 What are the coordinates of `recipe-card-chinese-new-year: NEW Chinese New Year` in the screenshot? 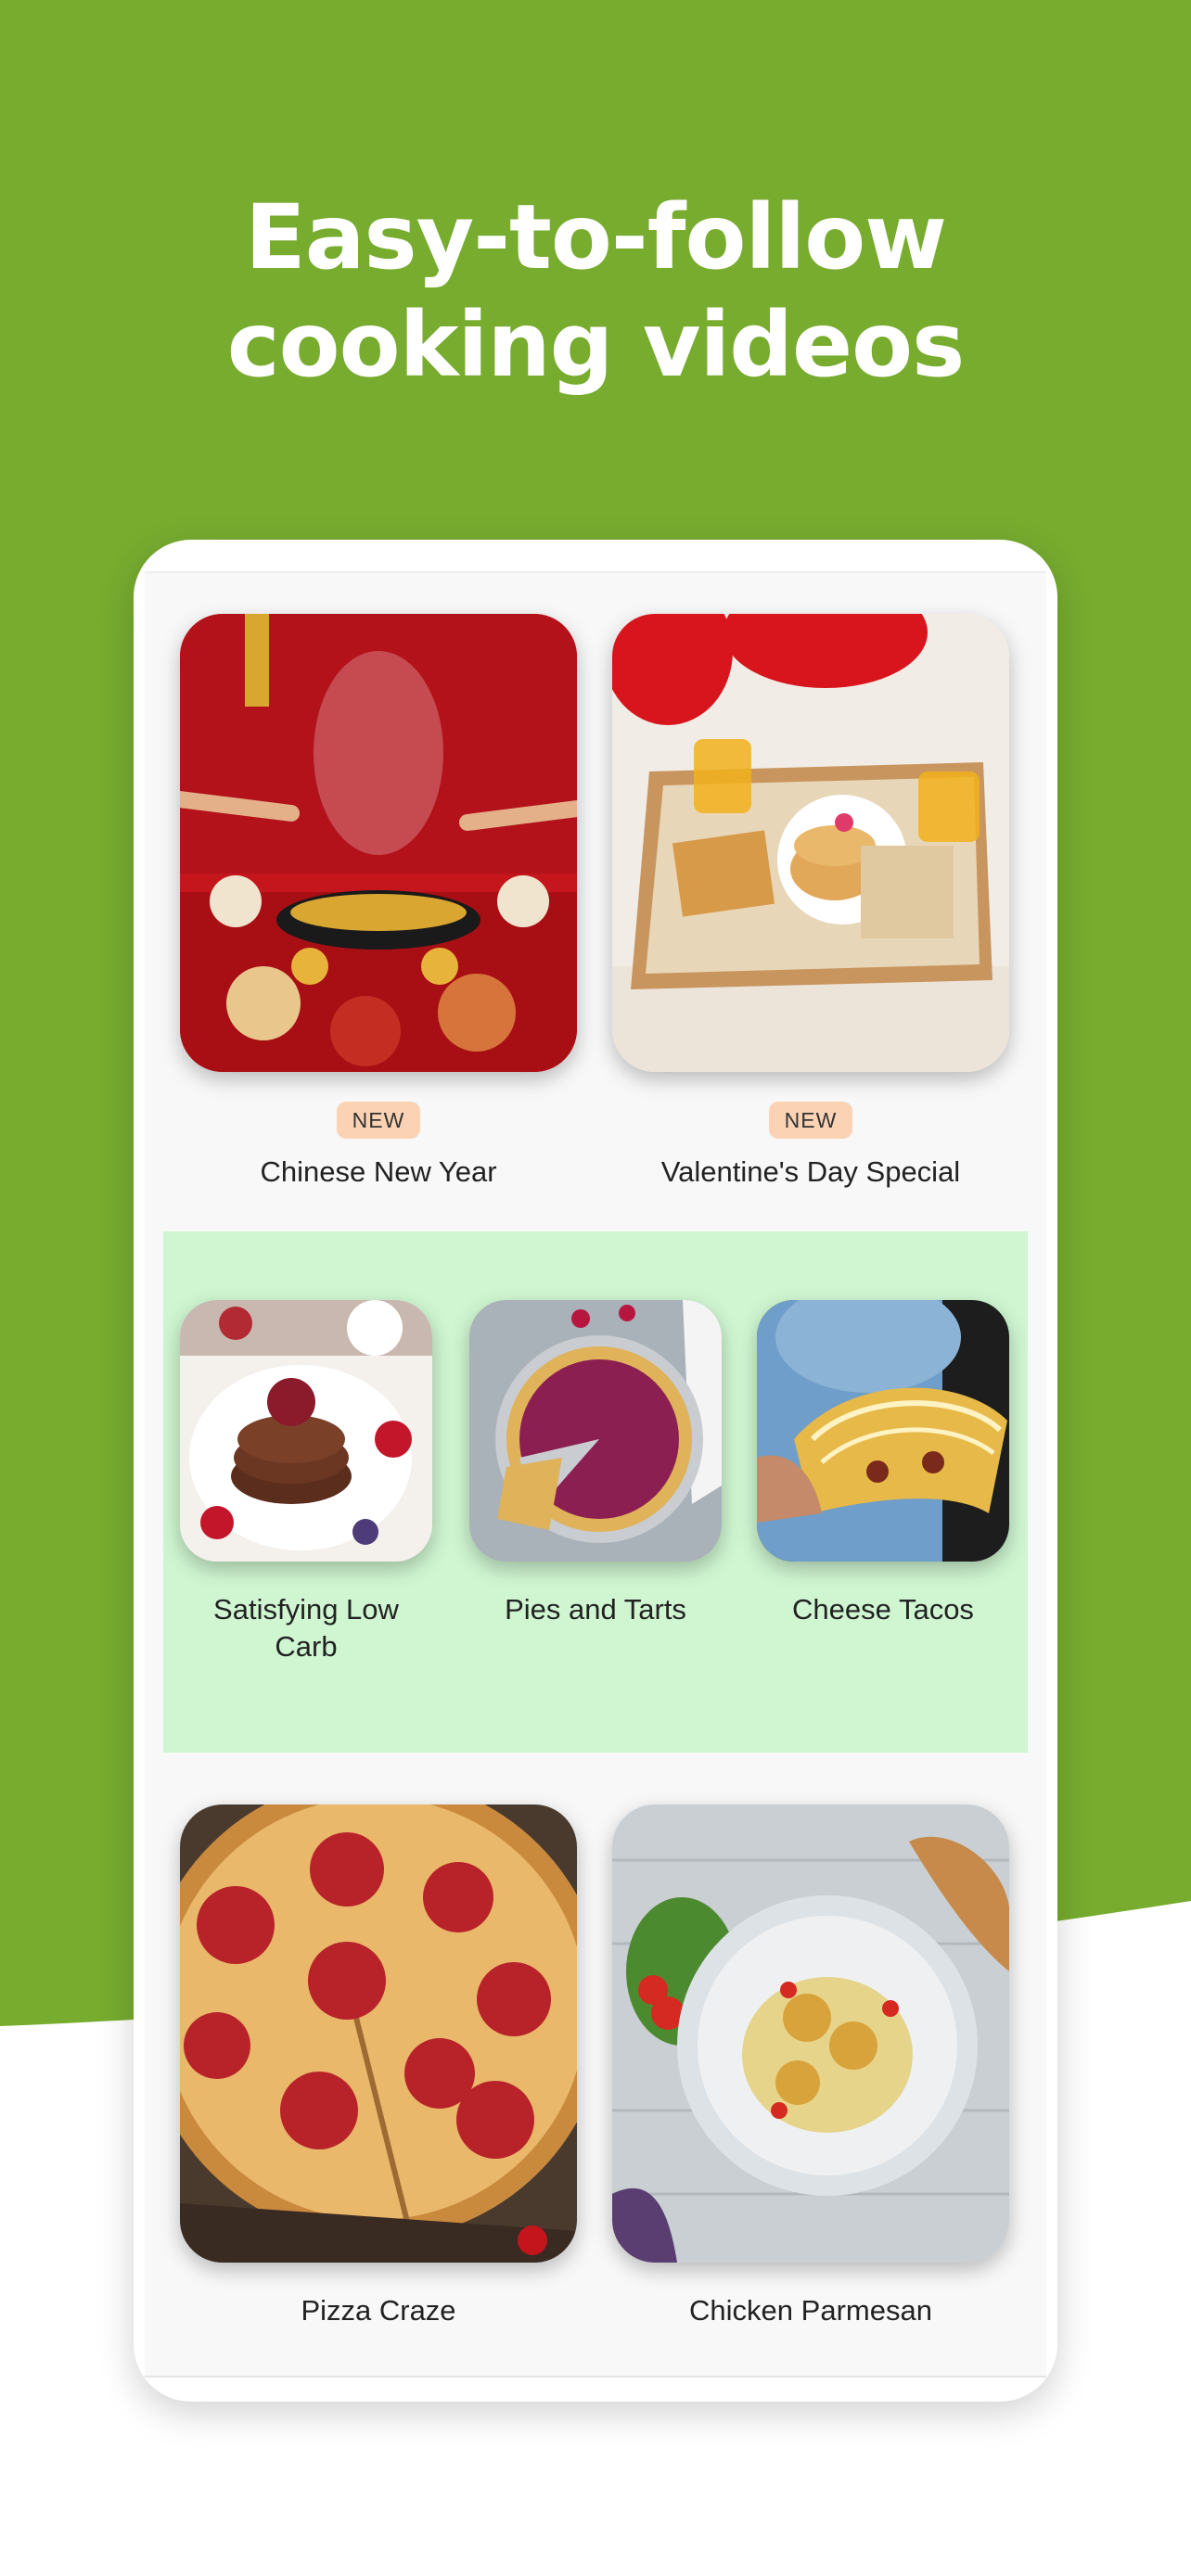 It's located at (378, 906).